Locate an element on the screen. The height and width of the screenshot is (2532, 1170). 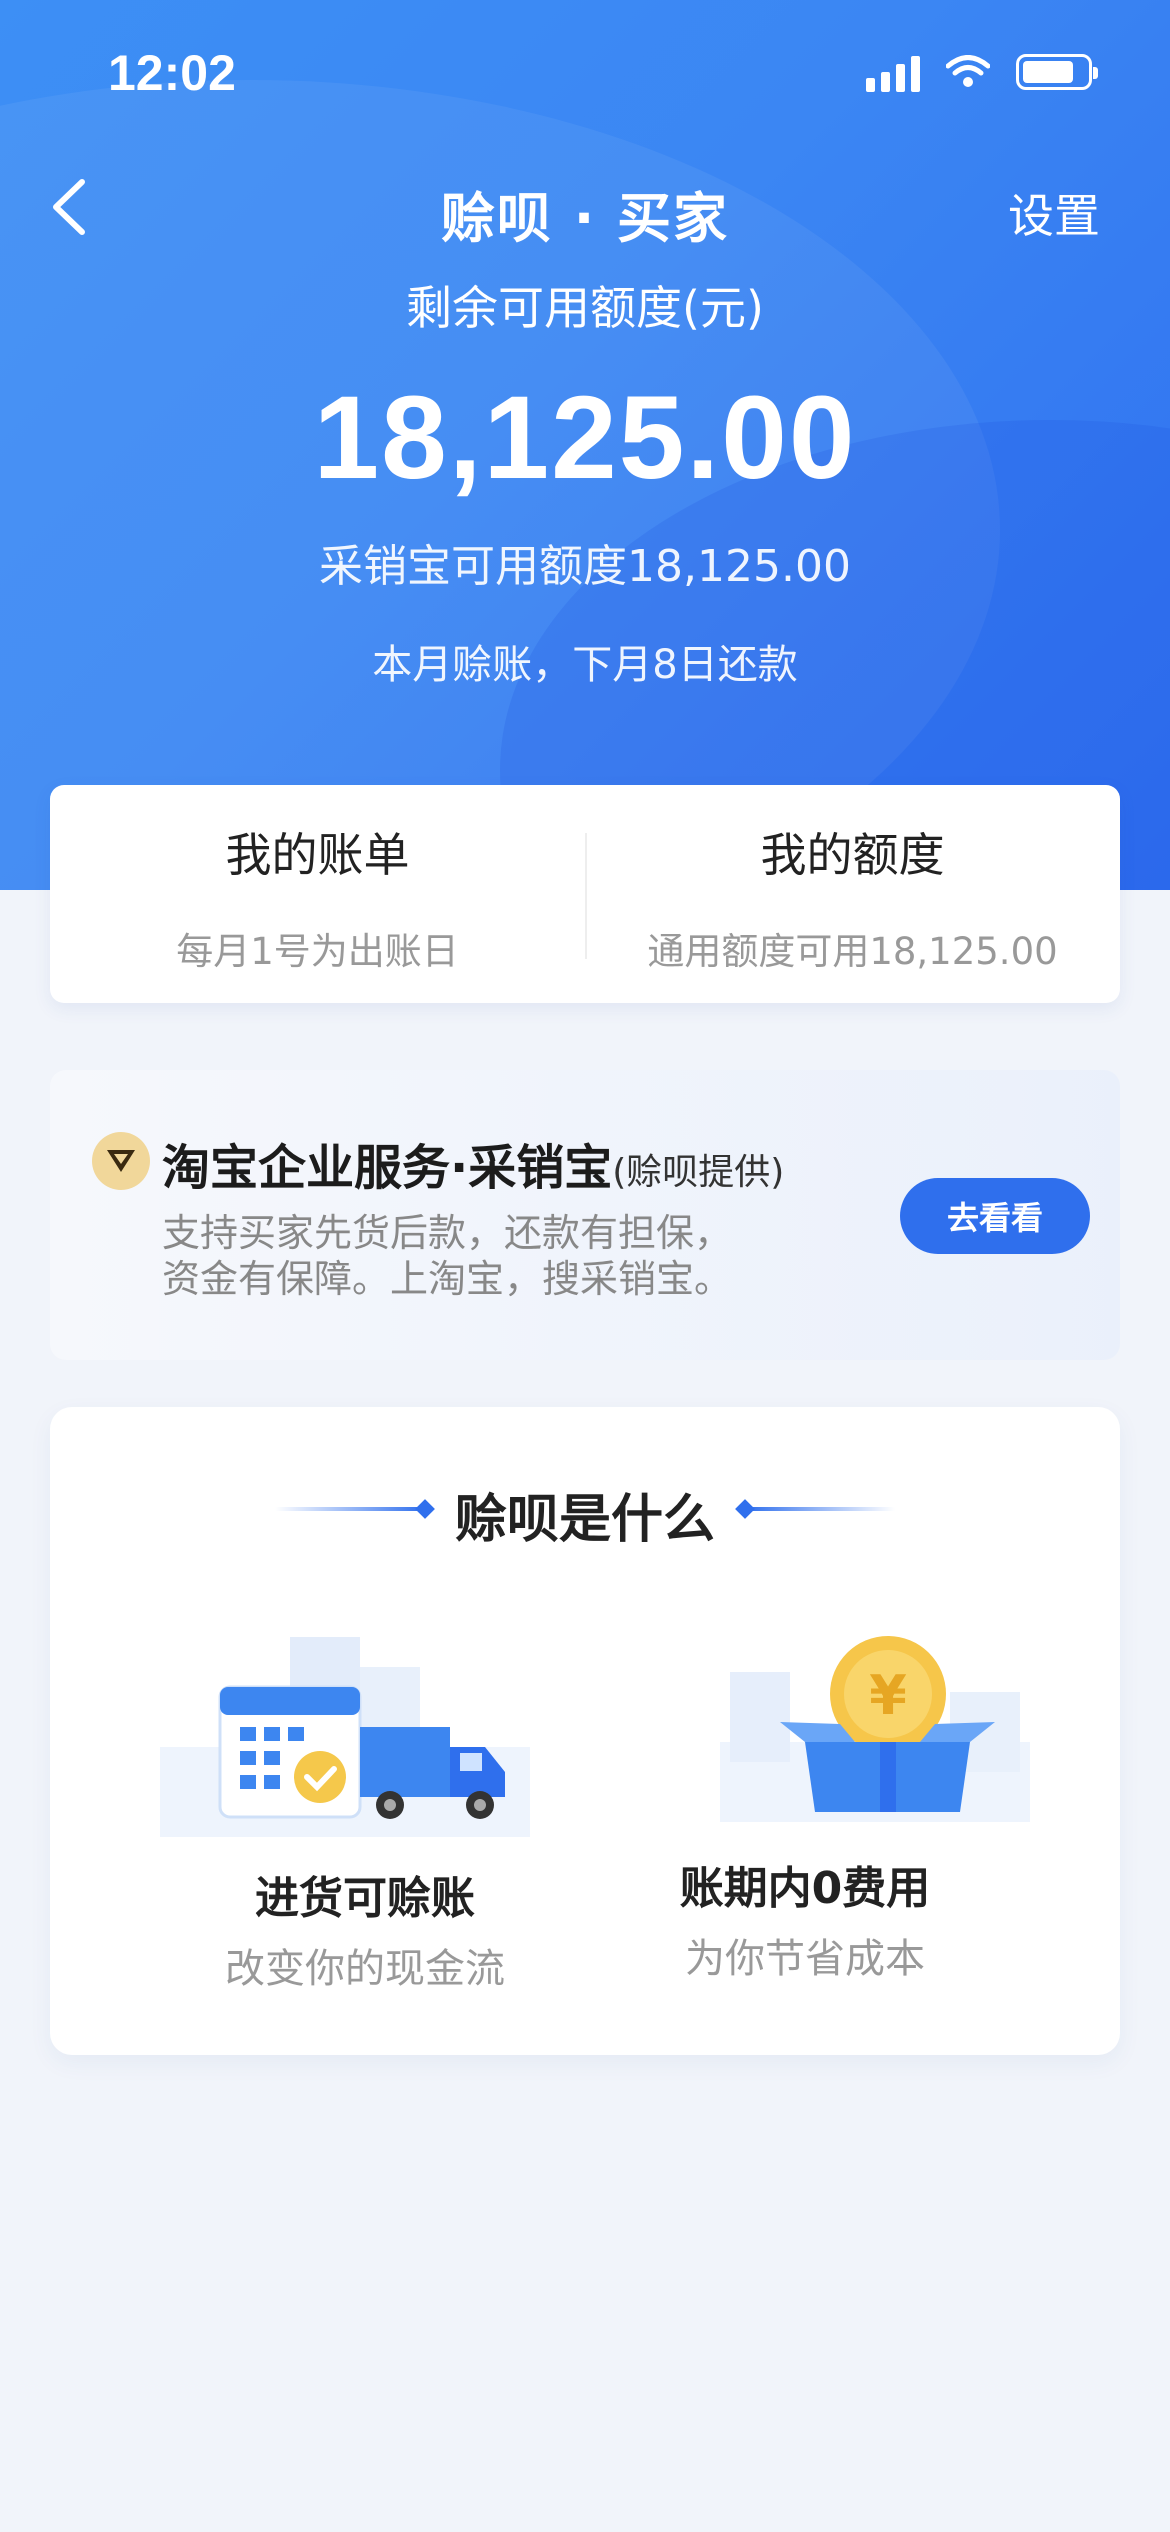
my-quota-title: 我的额度 is located at coordinates (852, 855).